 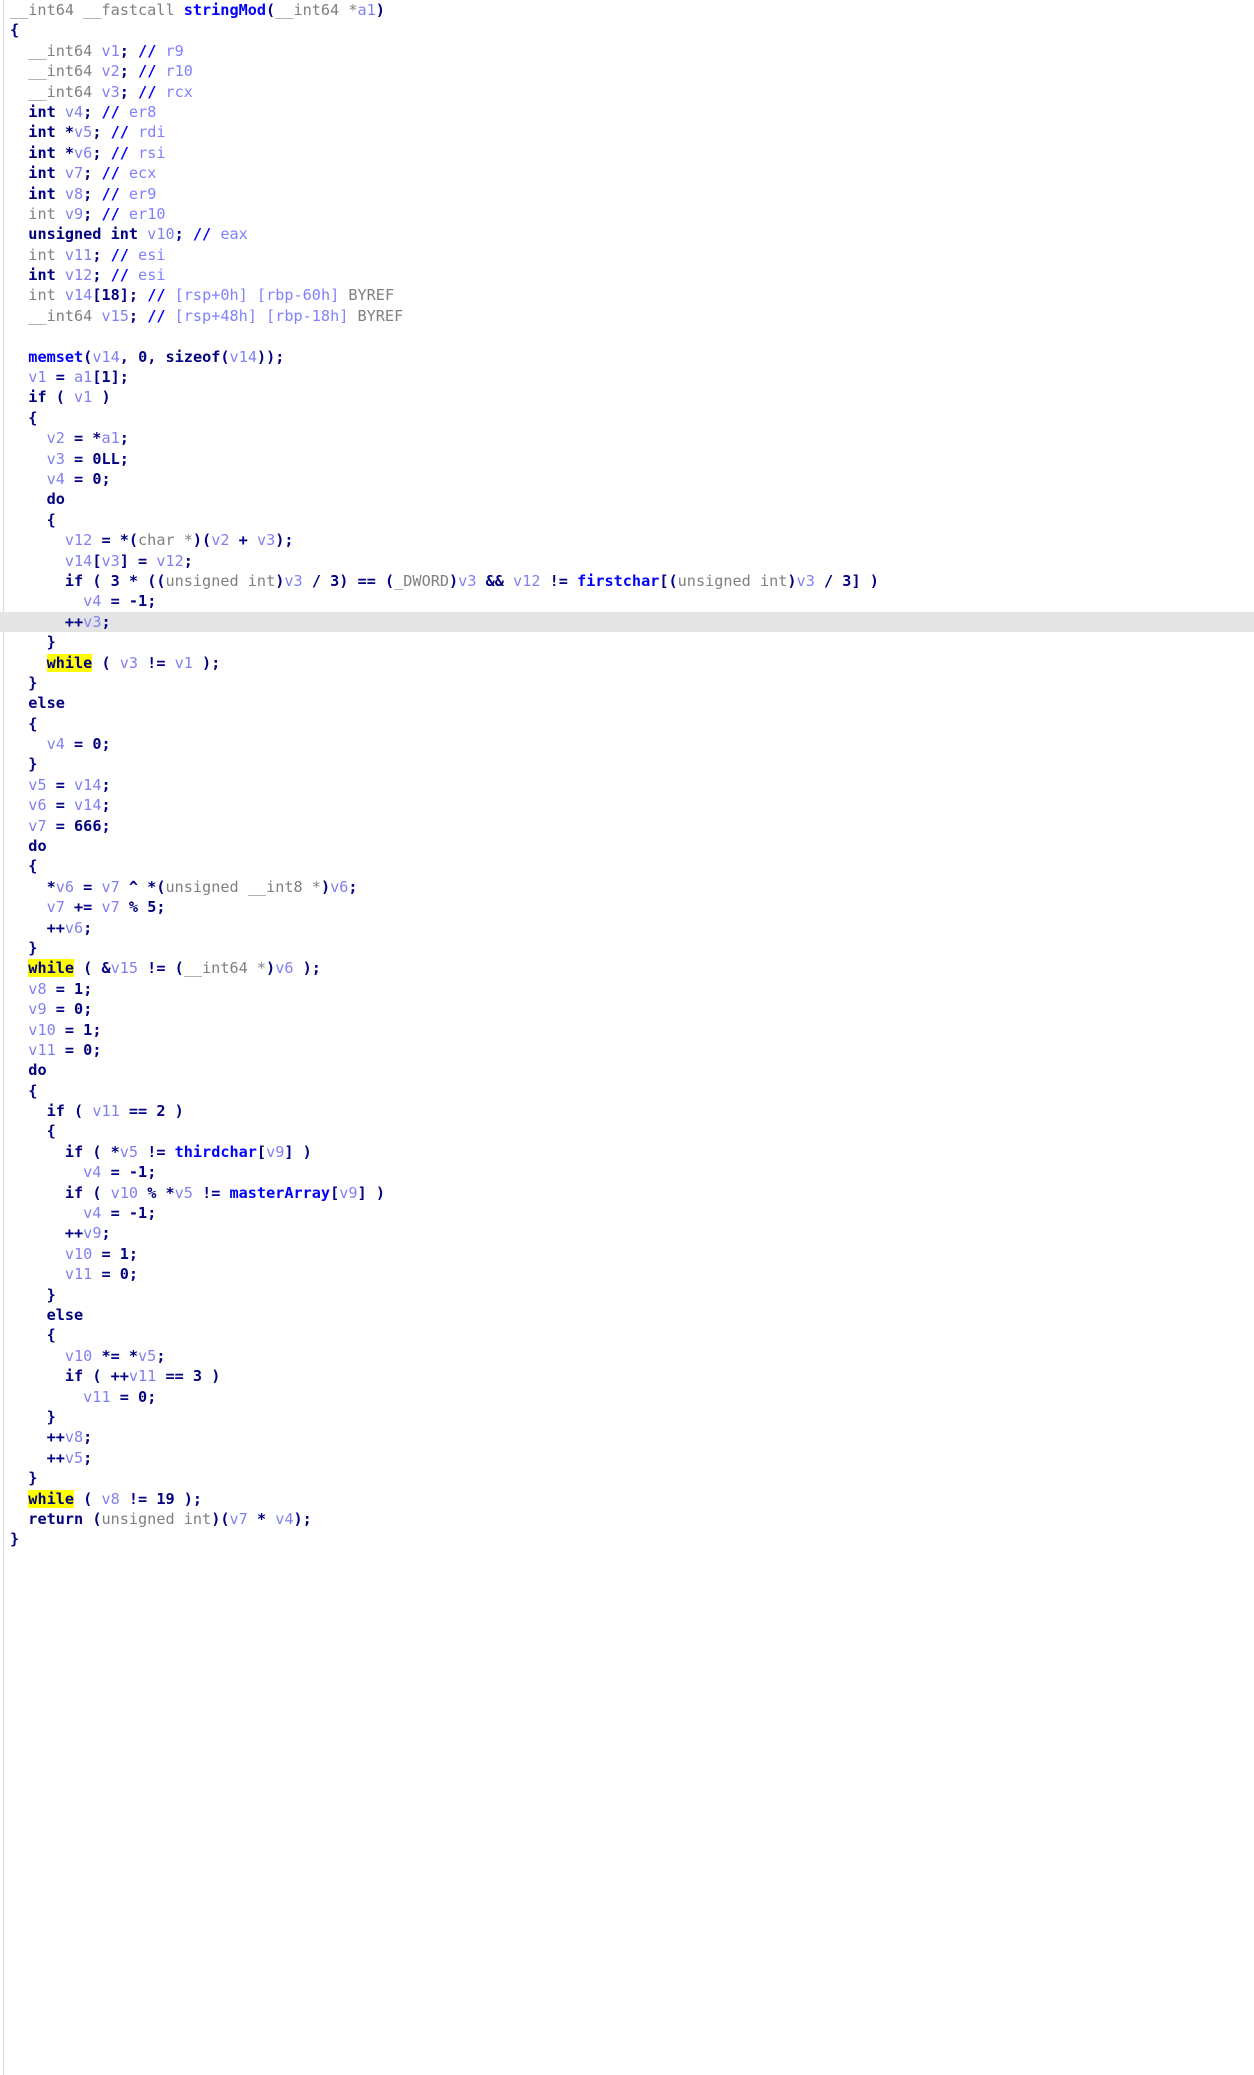 What do you see at coordinates (627, 1376) in the screenshot?
I see `code-line: if ( ++v11 == 3 )` at bounding box center [627, 1376].